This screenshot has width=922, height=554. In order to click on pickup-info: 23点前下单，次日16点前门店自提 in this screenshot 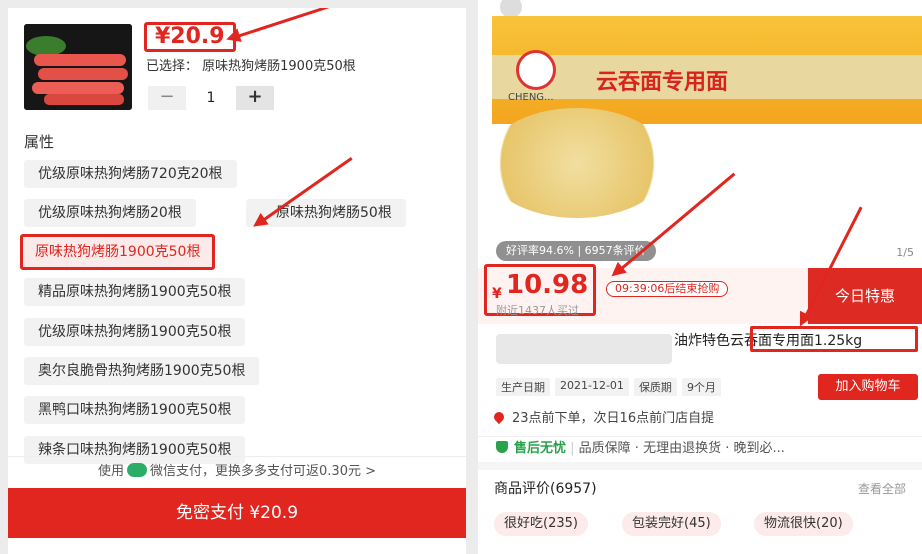, I will do `click(603, 416)`.